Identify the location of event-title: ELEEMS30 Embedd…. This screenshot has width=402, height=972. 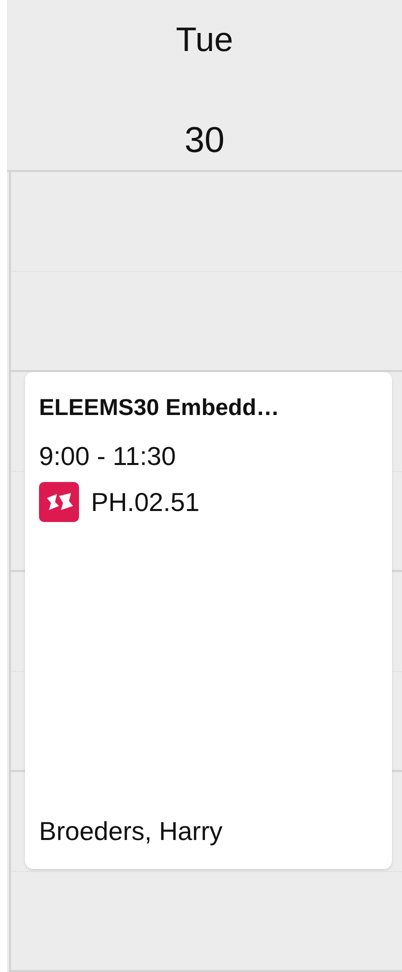
(159, 407).